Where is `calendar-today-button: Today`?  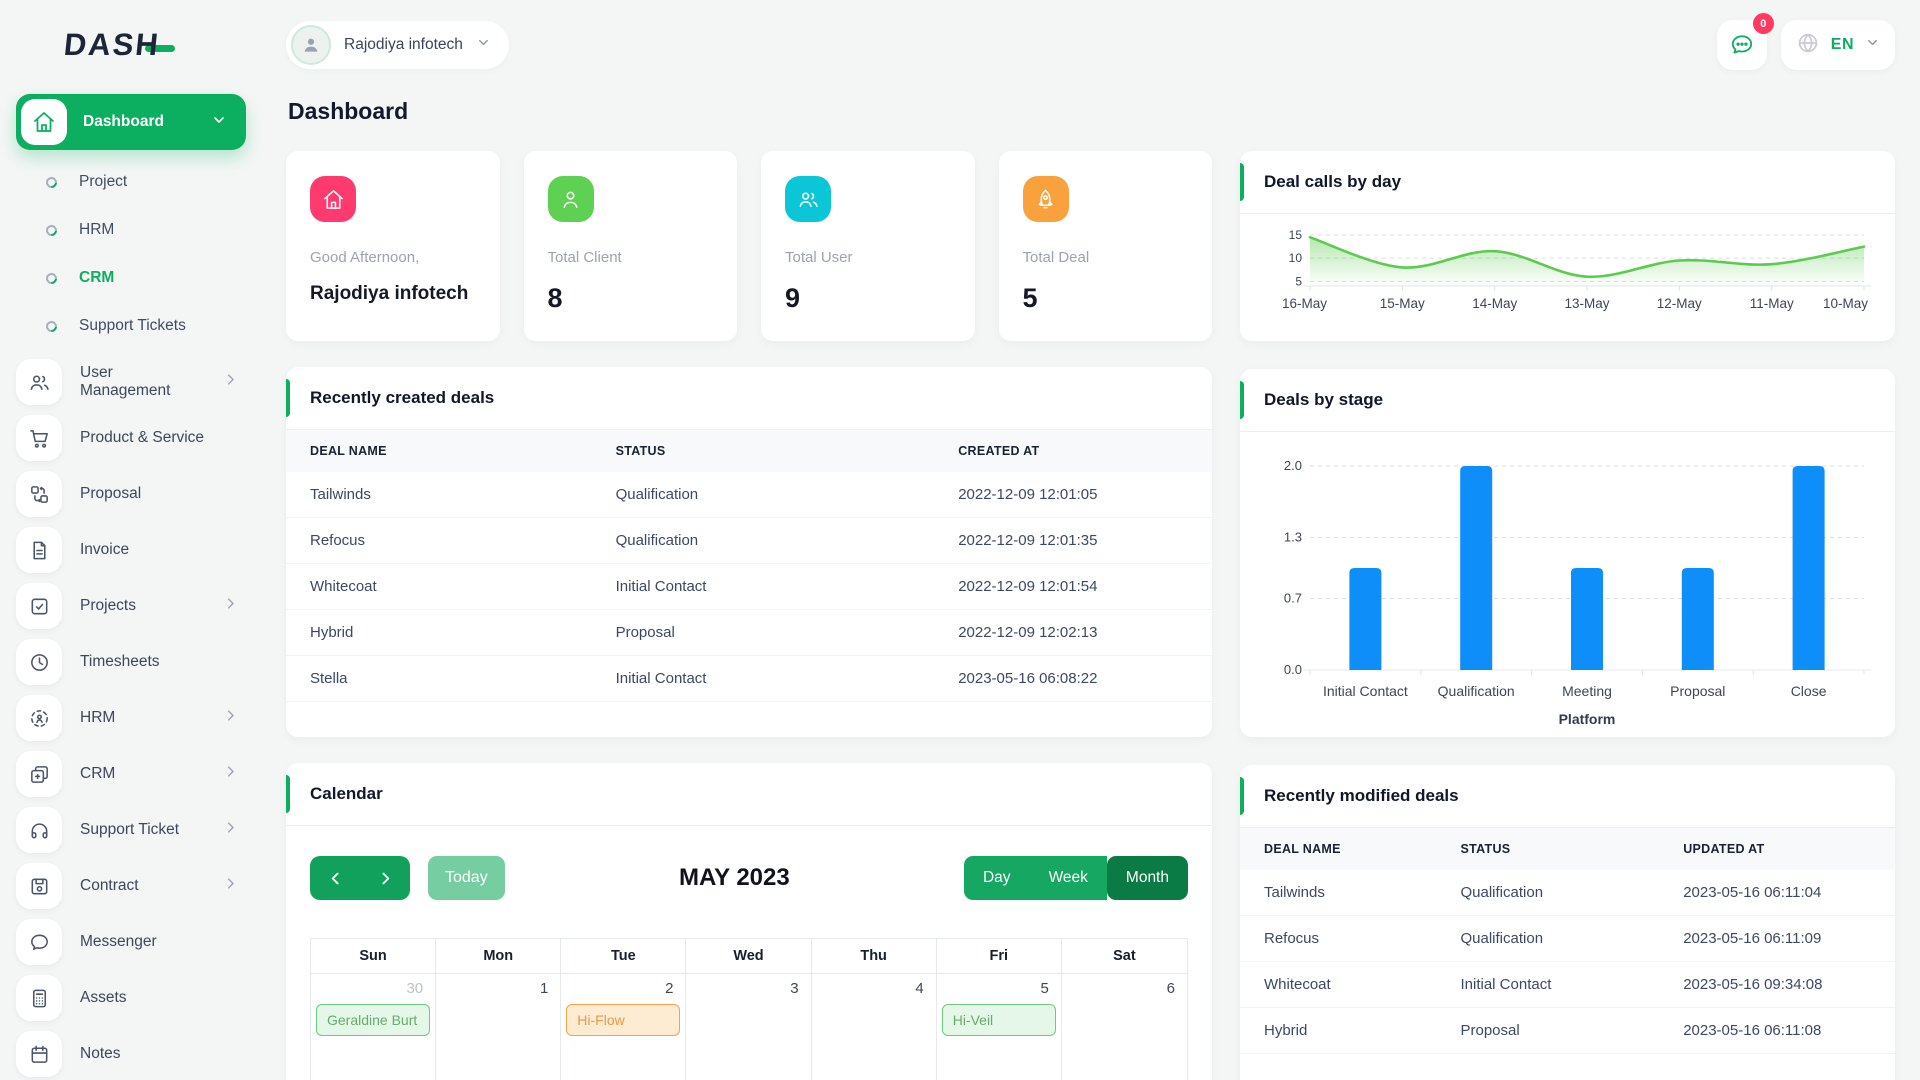 calendar-today-button: Today is located at coordinates (466, 878).